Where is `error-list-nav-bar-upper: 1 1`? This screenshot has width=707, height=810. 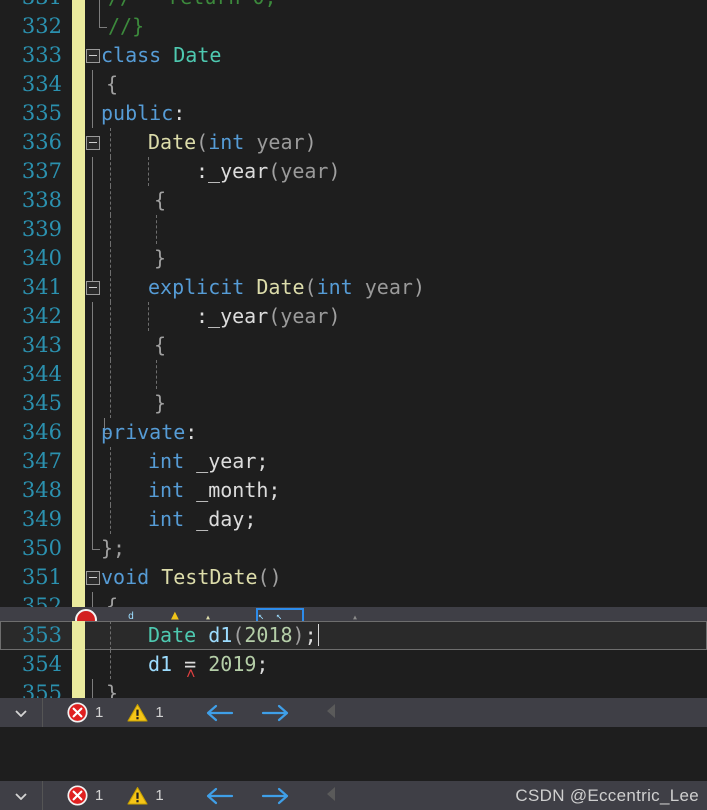 error-list-nav-bar-upper: 1 1 is located at coordinates (353, 712).